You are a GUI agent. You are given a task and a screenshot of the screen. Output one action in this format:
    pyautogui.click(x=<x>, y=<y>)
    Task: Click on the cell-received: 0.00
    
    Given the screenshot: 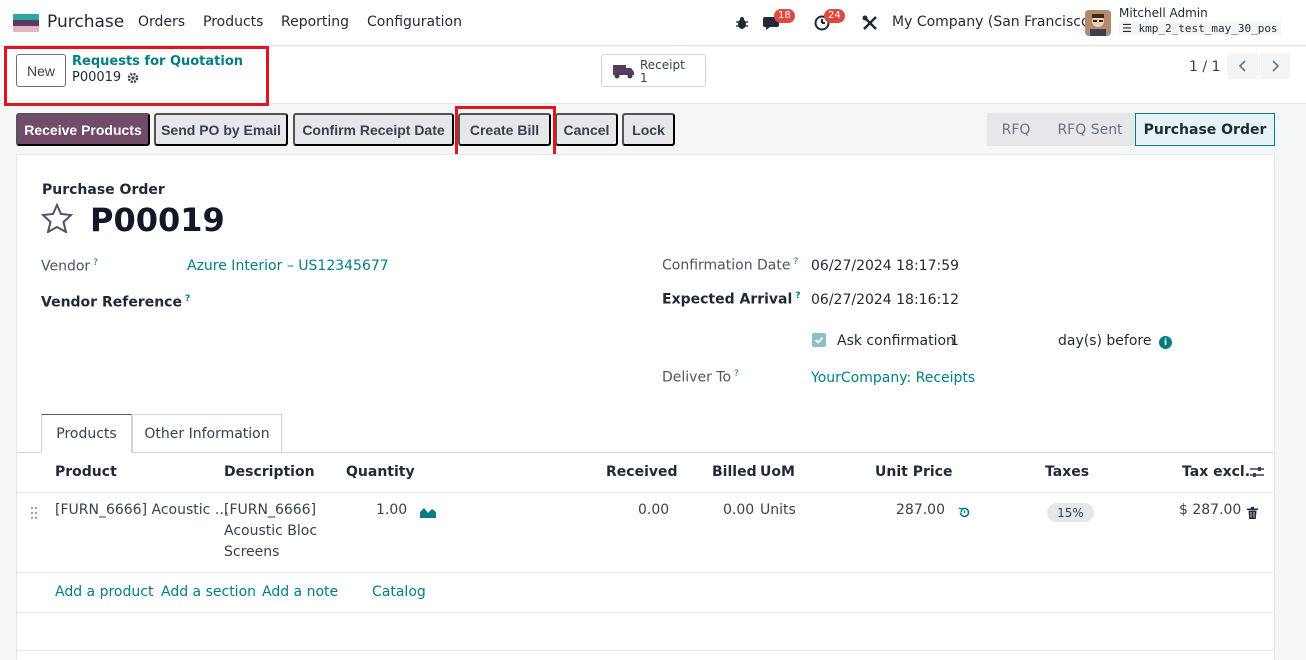 What is the action you would take?
    pyautogui.click(x=654, y=510)
    